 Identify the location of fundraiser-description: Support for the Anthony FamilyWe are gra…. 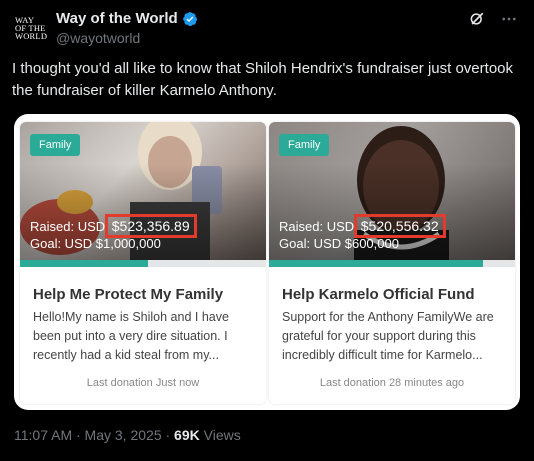
(388, 336).